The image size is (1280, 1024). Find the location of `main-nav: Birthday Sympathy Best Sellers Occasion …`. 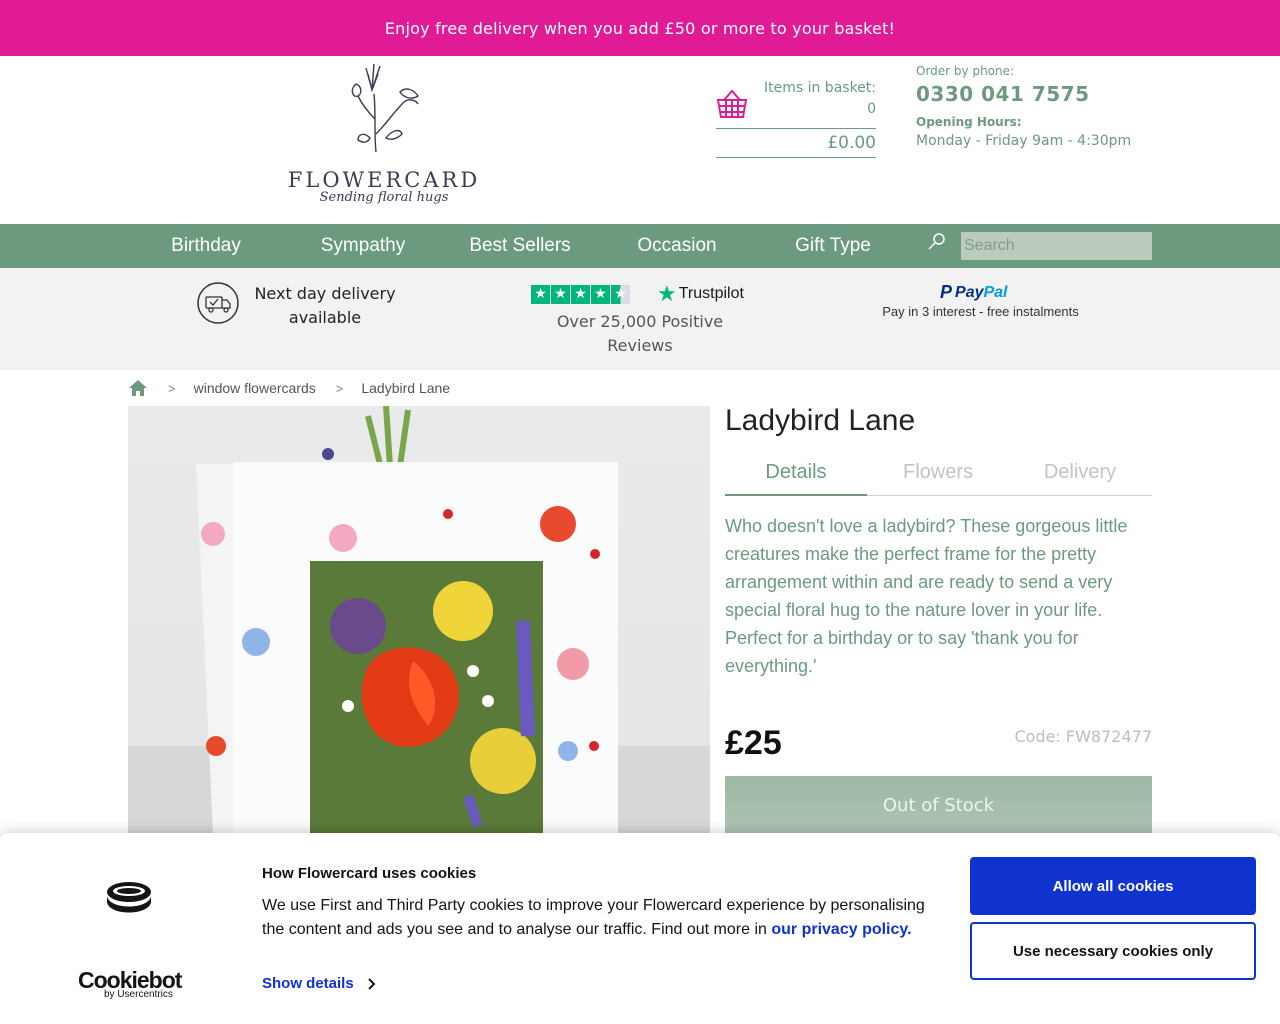

main-nav: Birthday Sympathy Best Sellers Occasion … is located at coordinates (640, 246).